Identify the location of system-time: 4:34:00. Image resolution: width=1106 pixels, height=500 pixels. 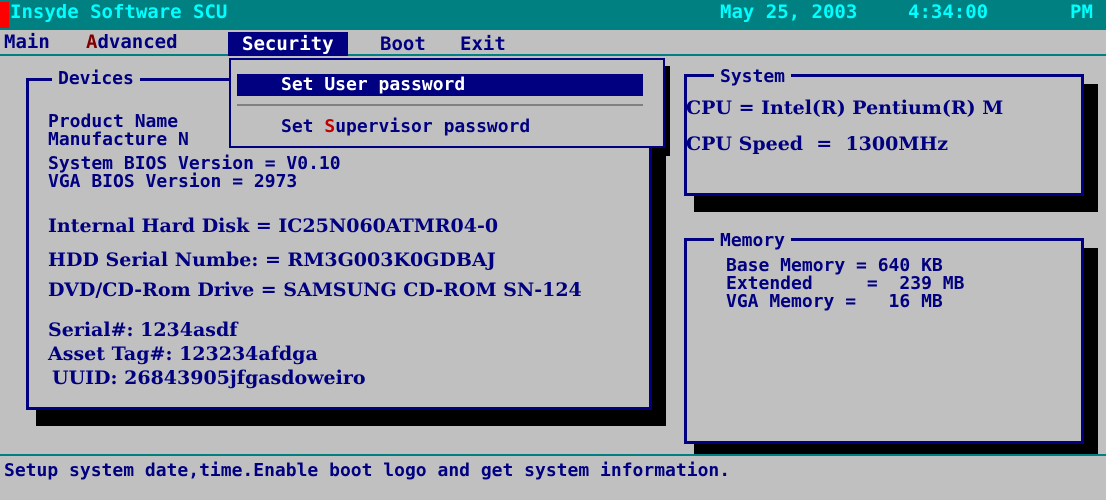
(948, 12).